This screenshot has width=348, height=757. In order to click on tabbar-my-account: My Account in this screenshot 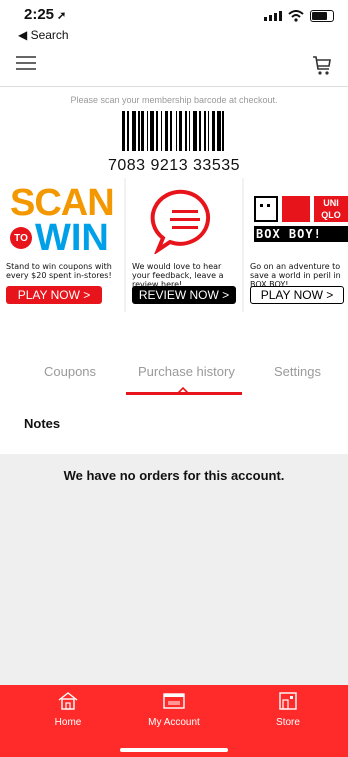, I will do `click(174, 709)`.